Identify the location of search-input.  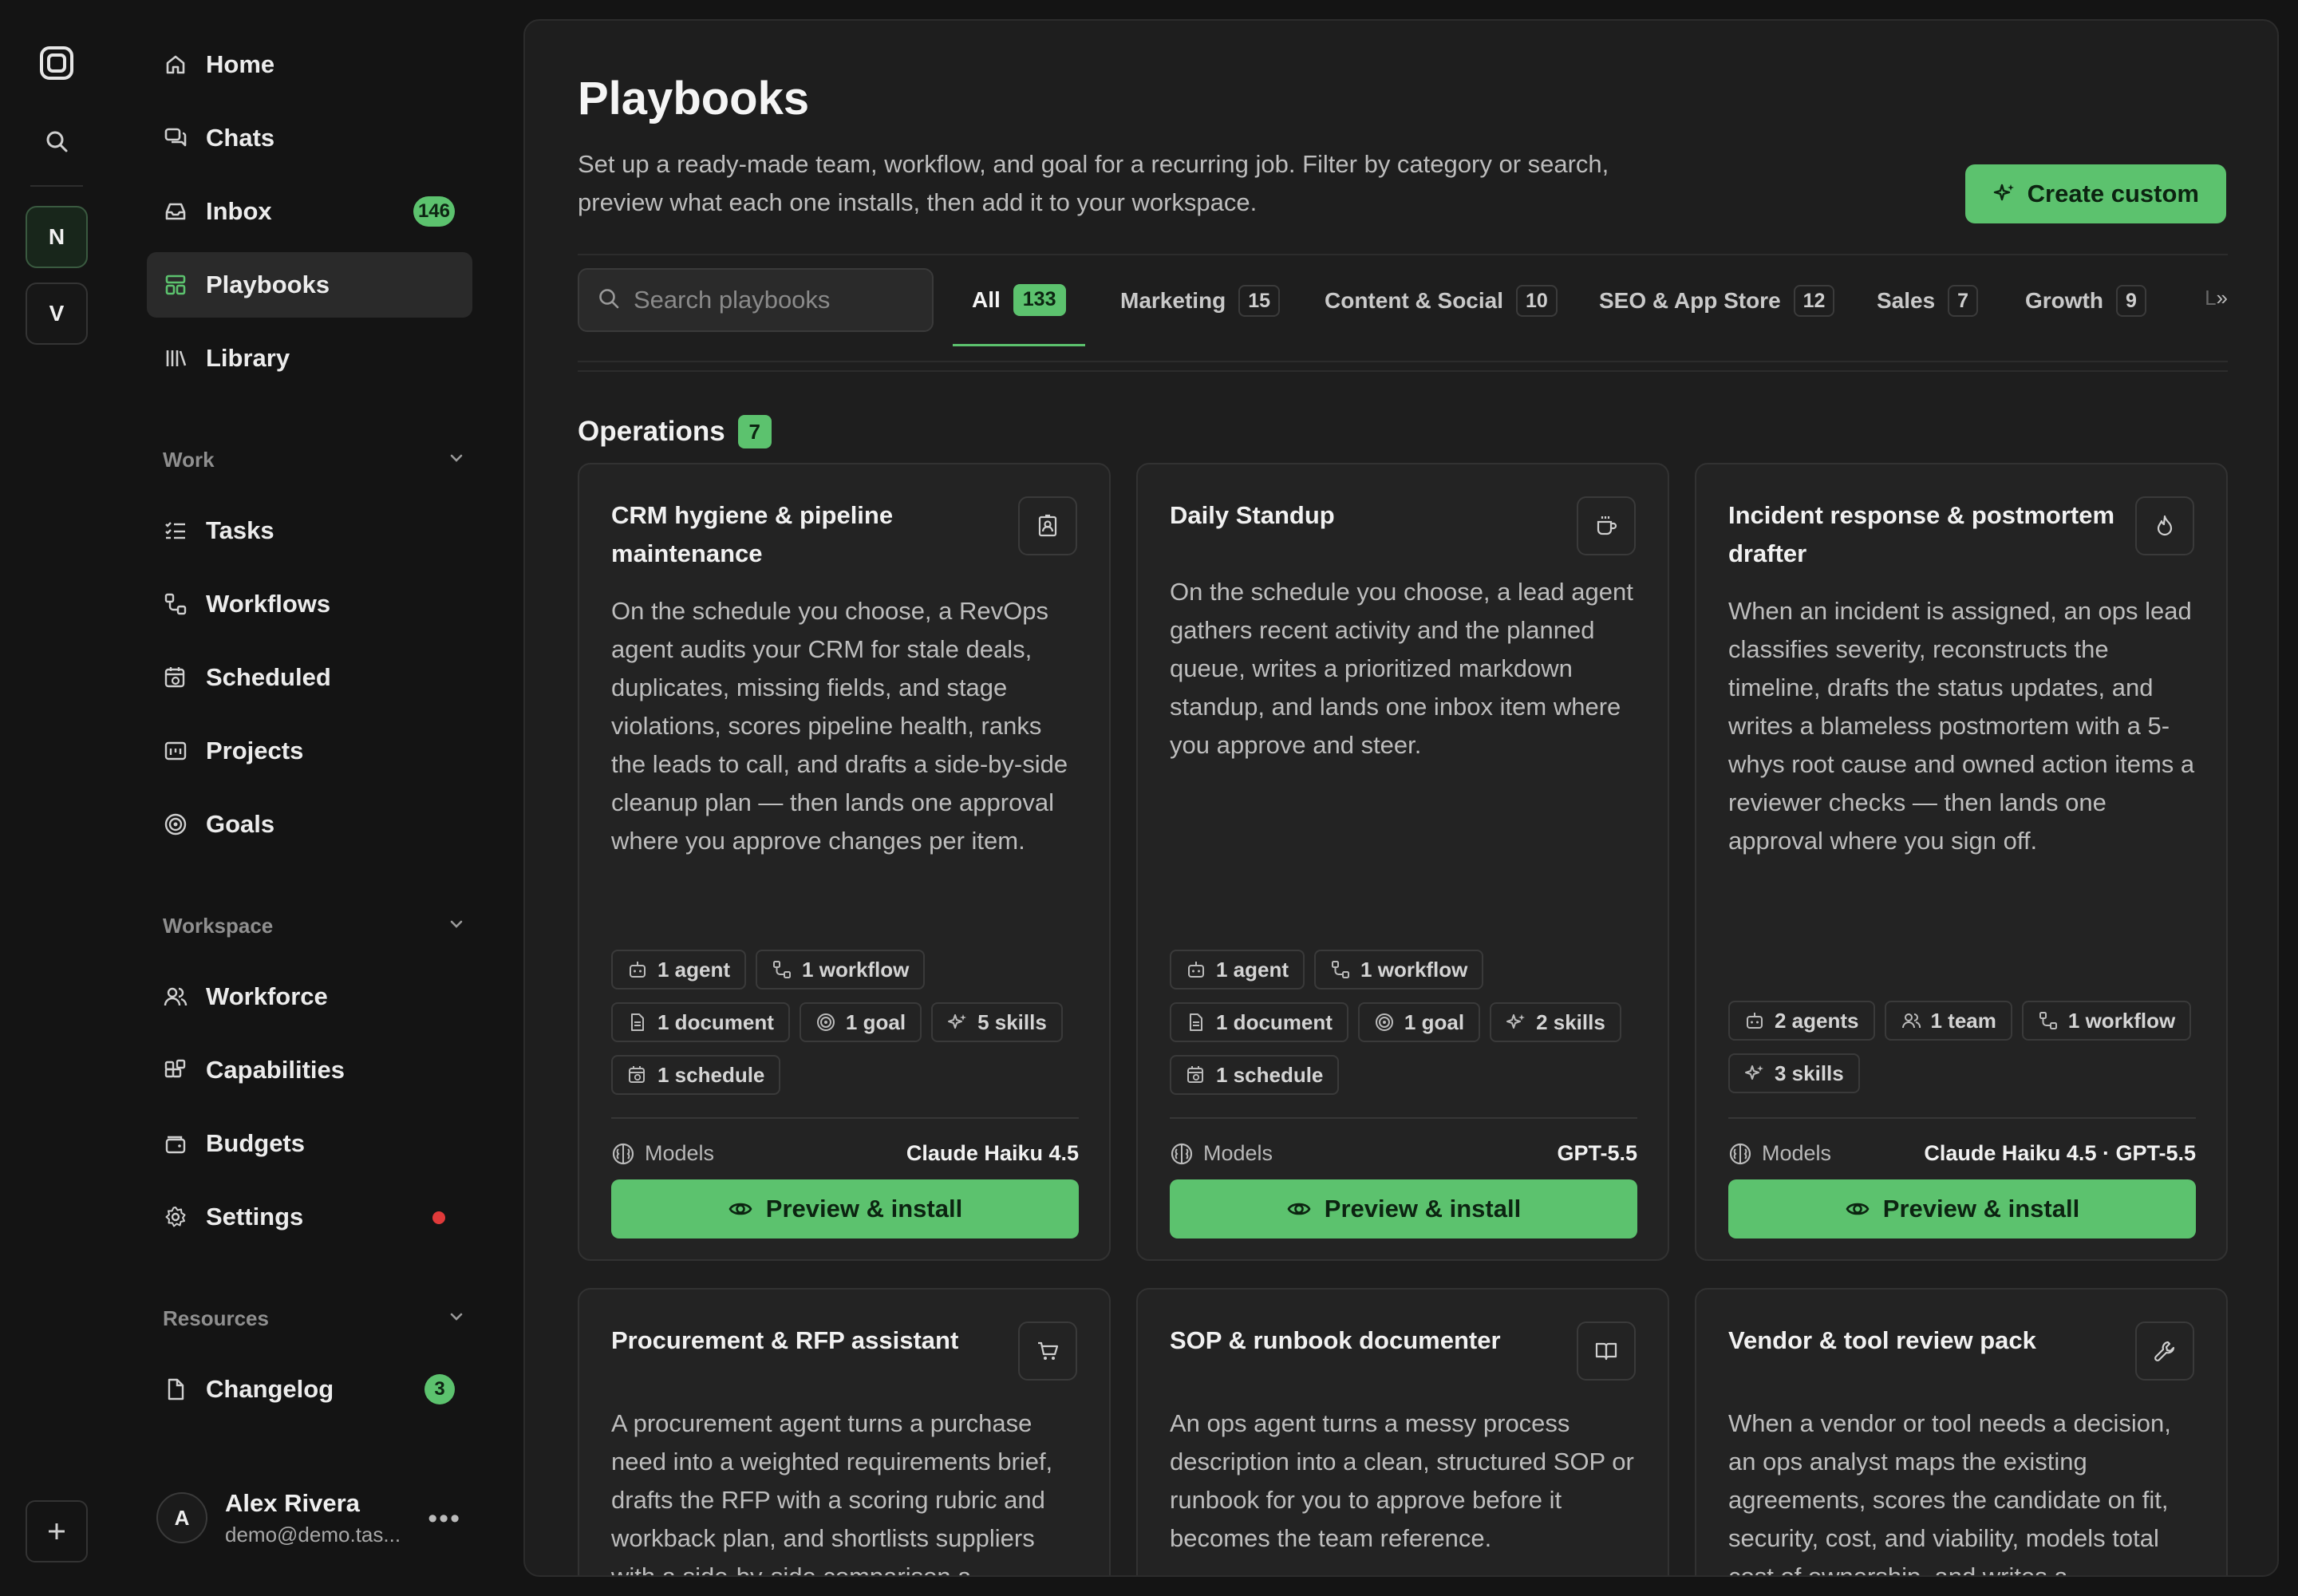
(778, 300).